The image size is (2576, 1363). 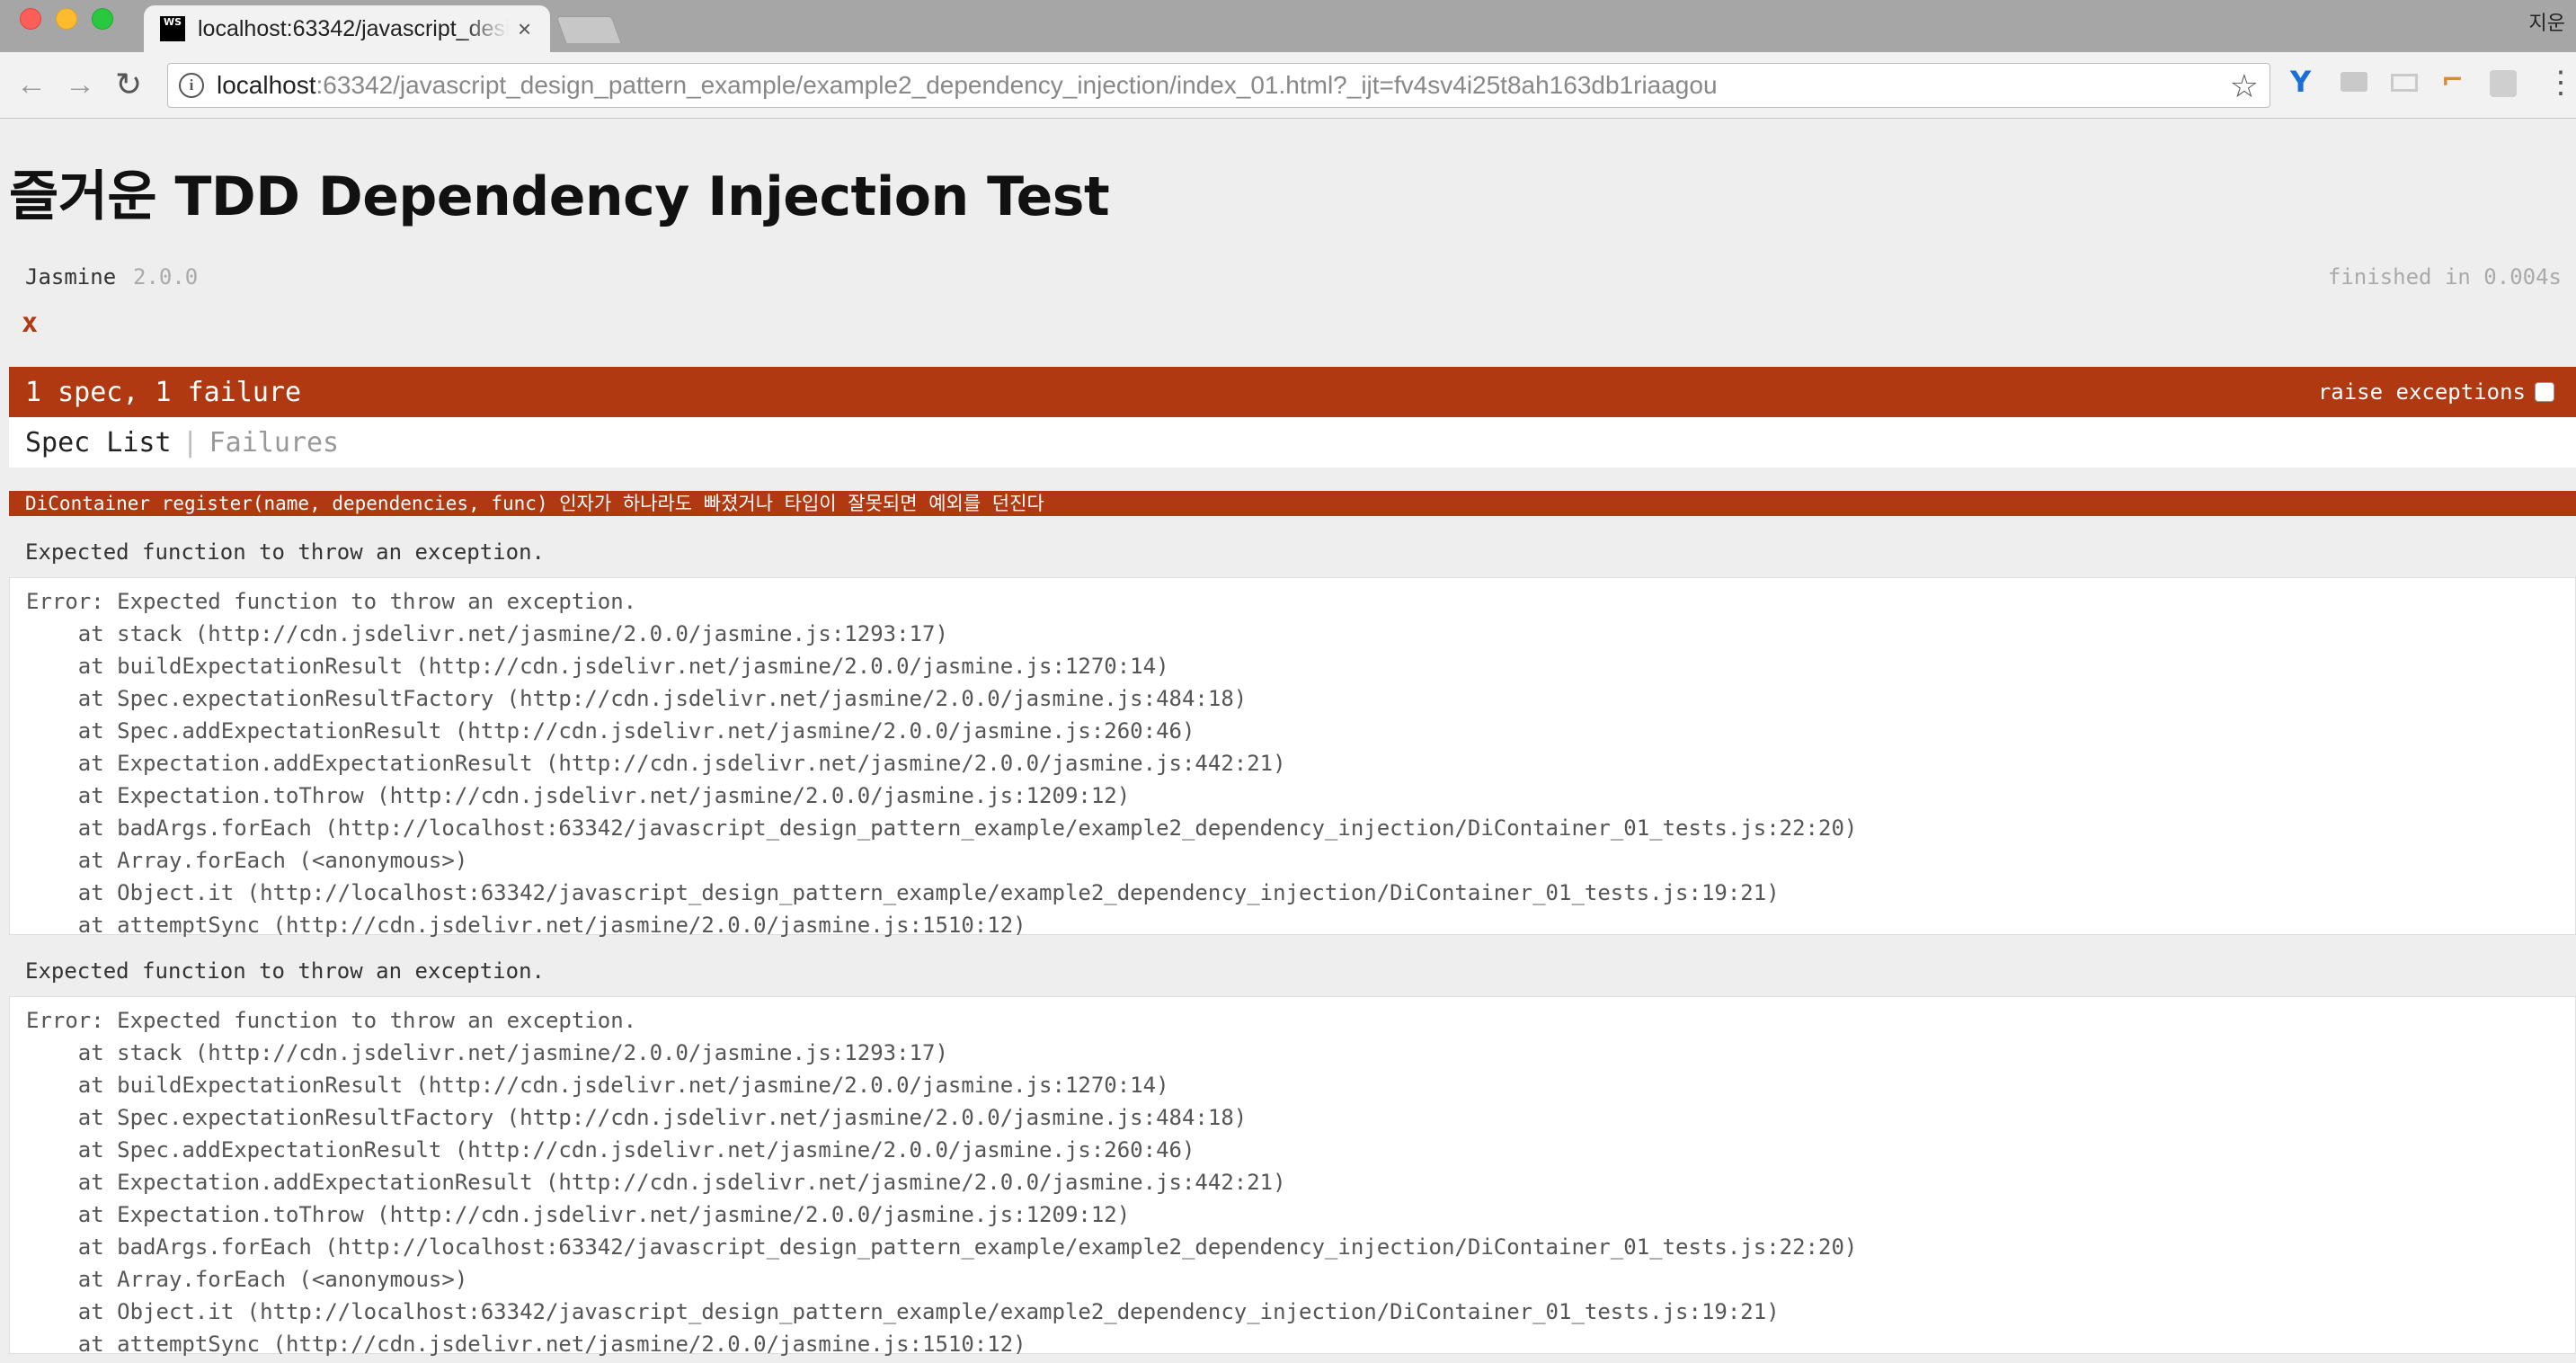 I want to click on spec-list-link: Spec List, so click(x=98, y=443).